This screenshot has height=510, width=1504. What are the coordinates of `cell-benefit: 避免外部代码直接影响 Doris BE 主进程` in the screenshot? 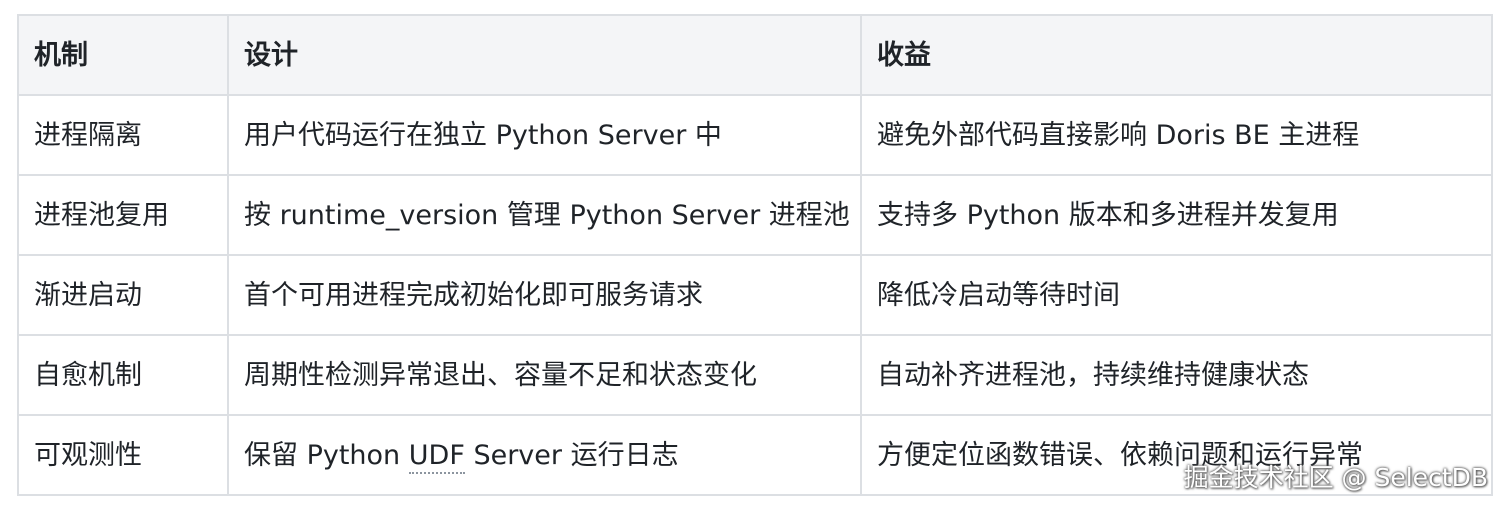 It's located at (1176, 135).